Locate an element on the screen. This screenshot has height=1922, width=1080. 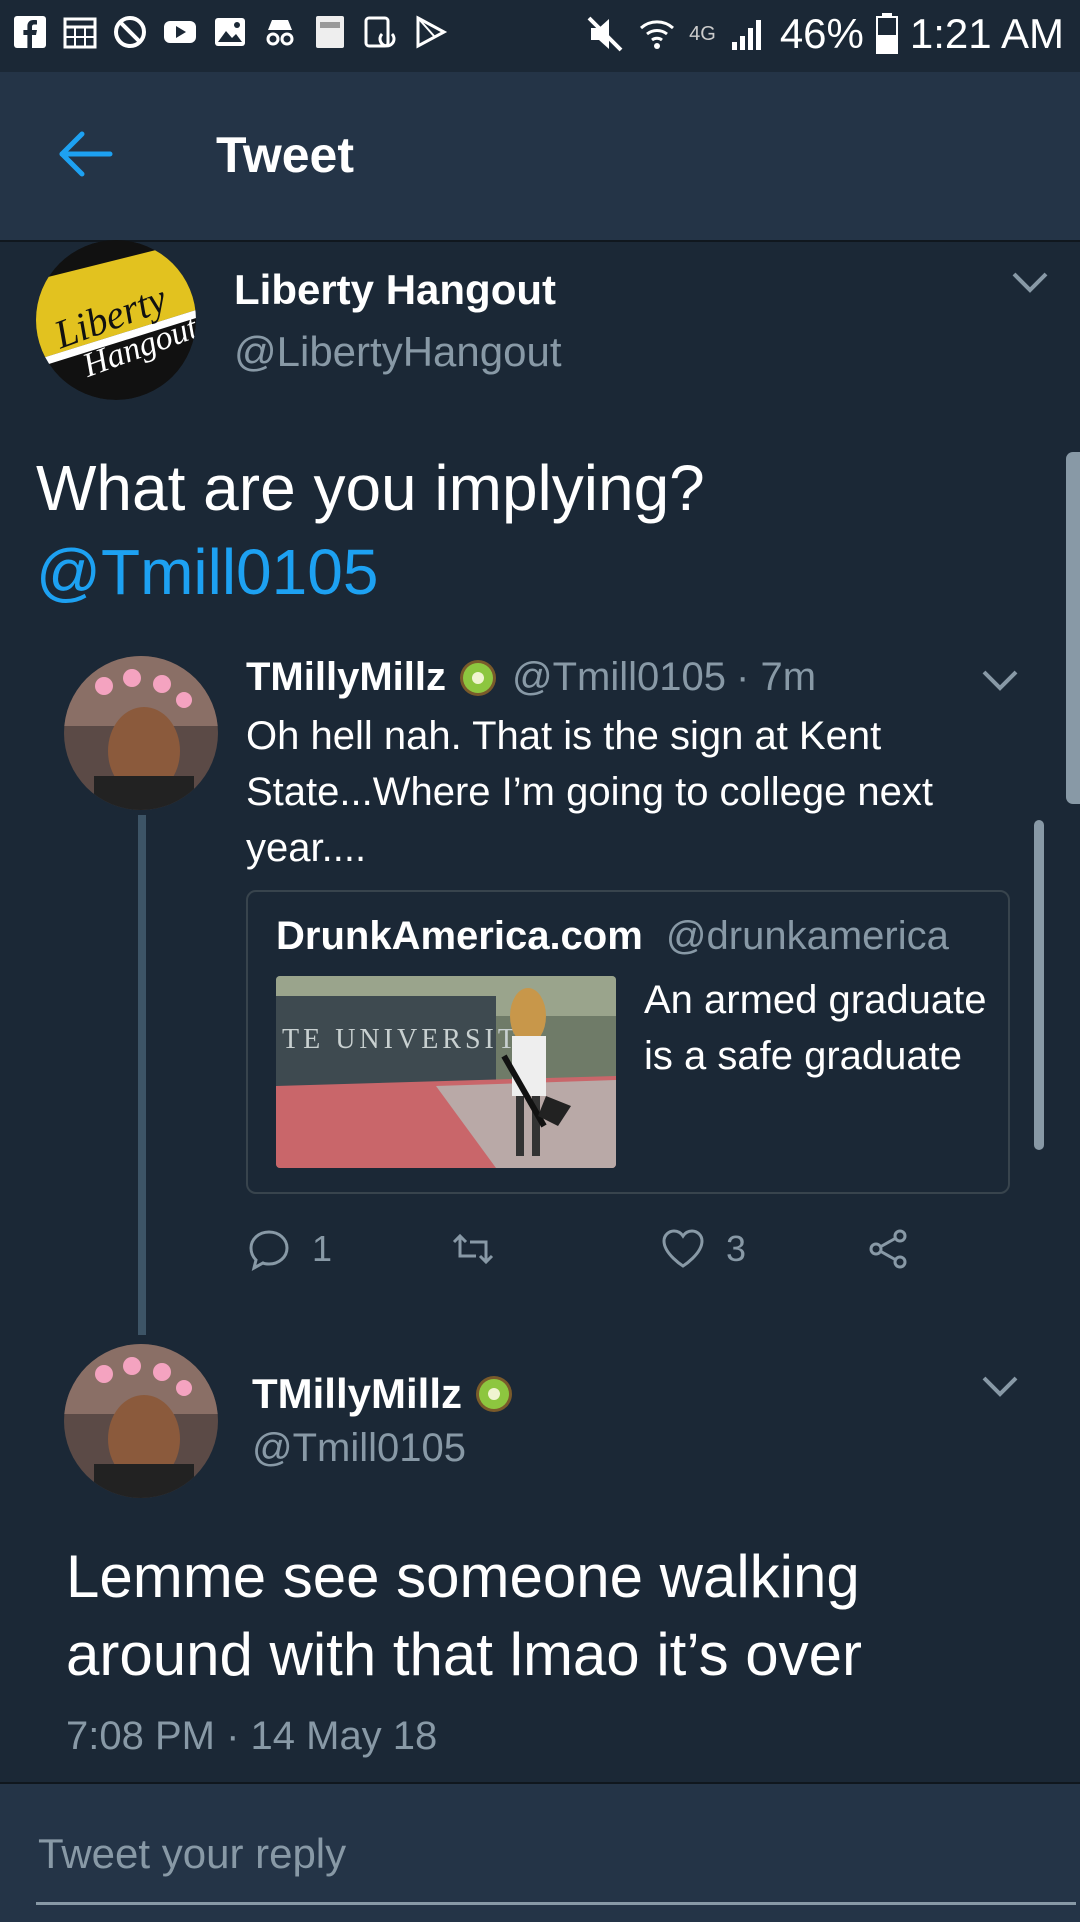
gallery-icon is located at coordinates (230, 32).